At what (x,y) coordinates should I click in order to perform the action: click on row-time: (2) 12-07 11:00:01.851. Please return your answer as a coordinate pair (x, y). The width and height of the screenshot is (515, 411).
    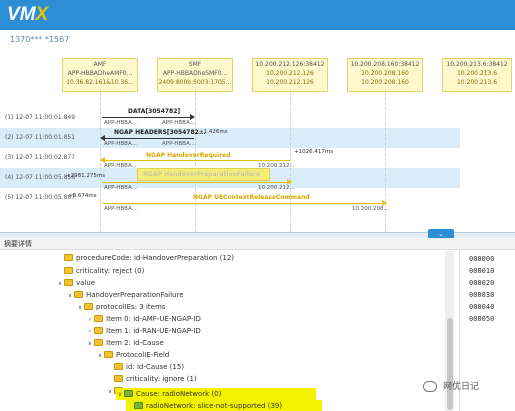
    Looking at the image, I should click on (40, 137).